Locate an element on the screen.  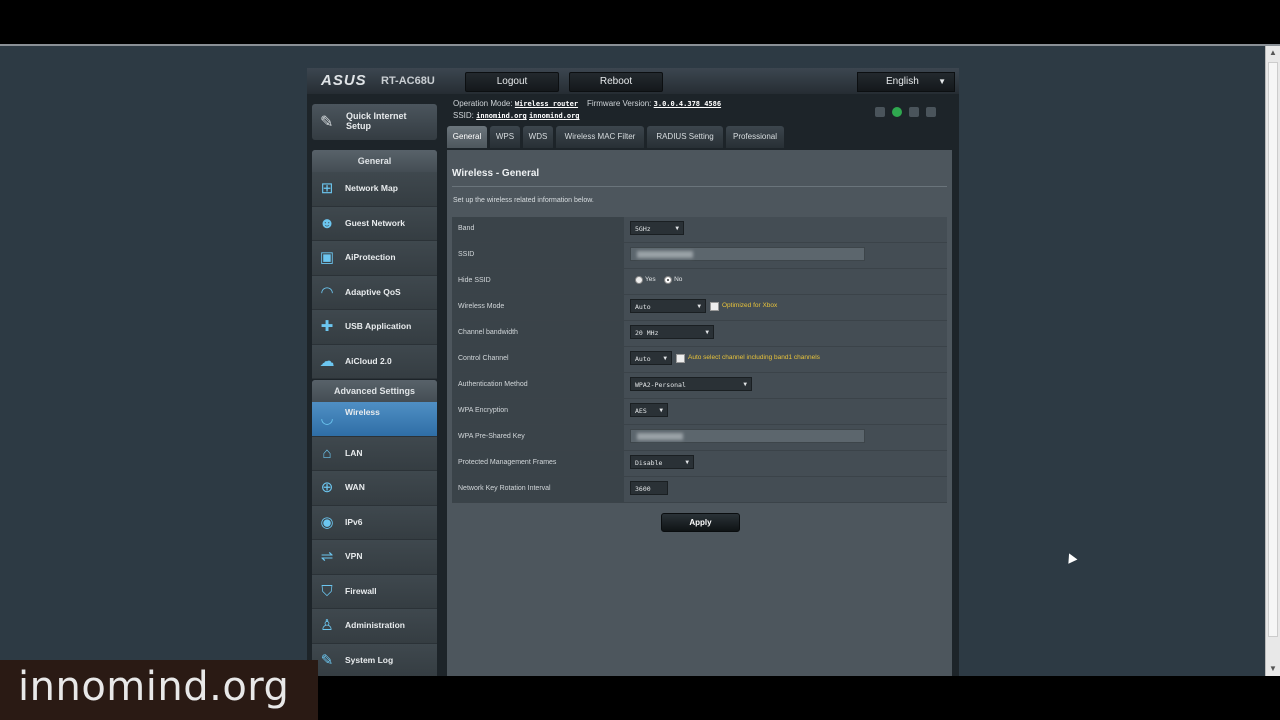
sidebar-item-label: USB Application is located at coordinates (378, 326).